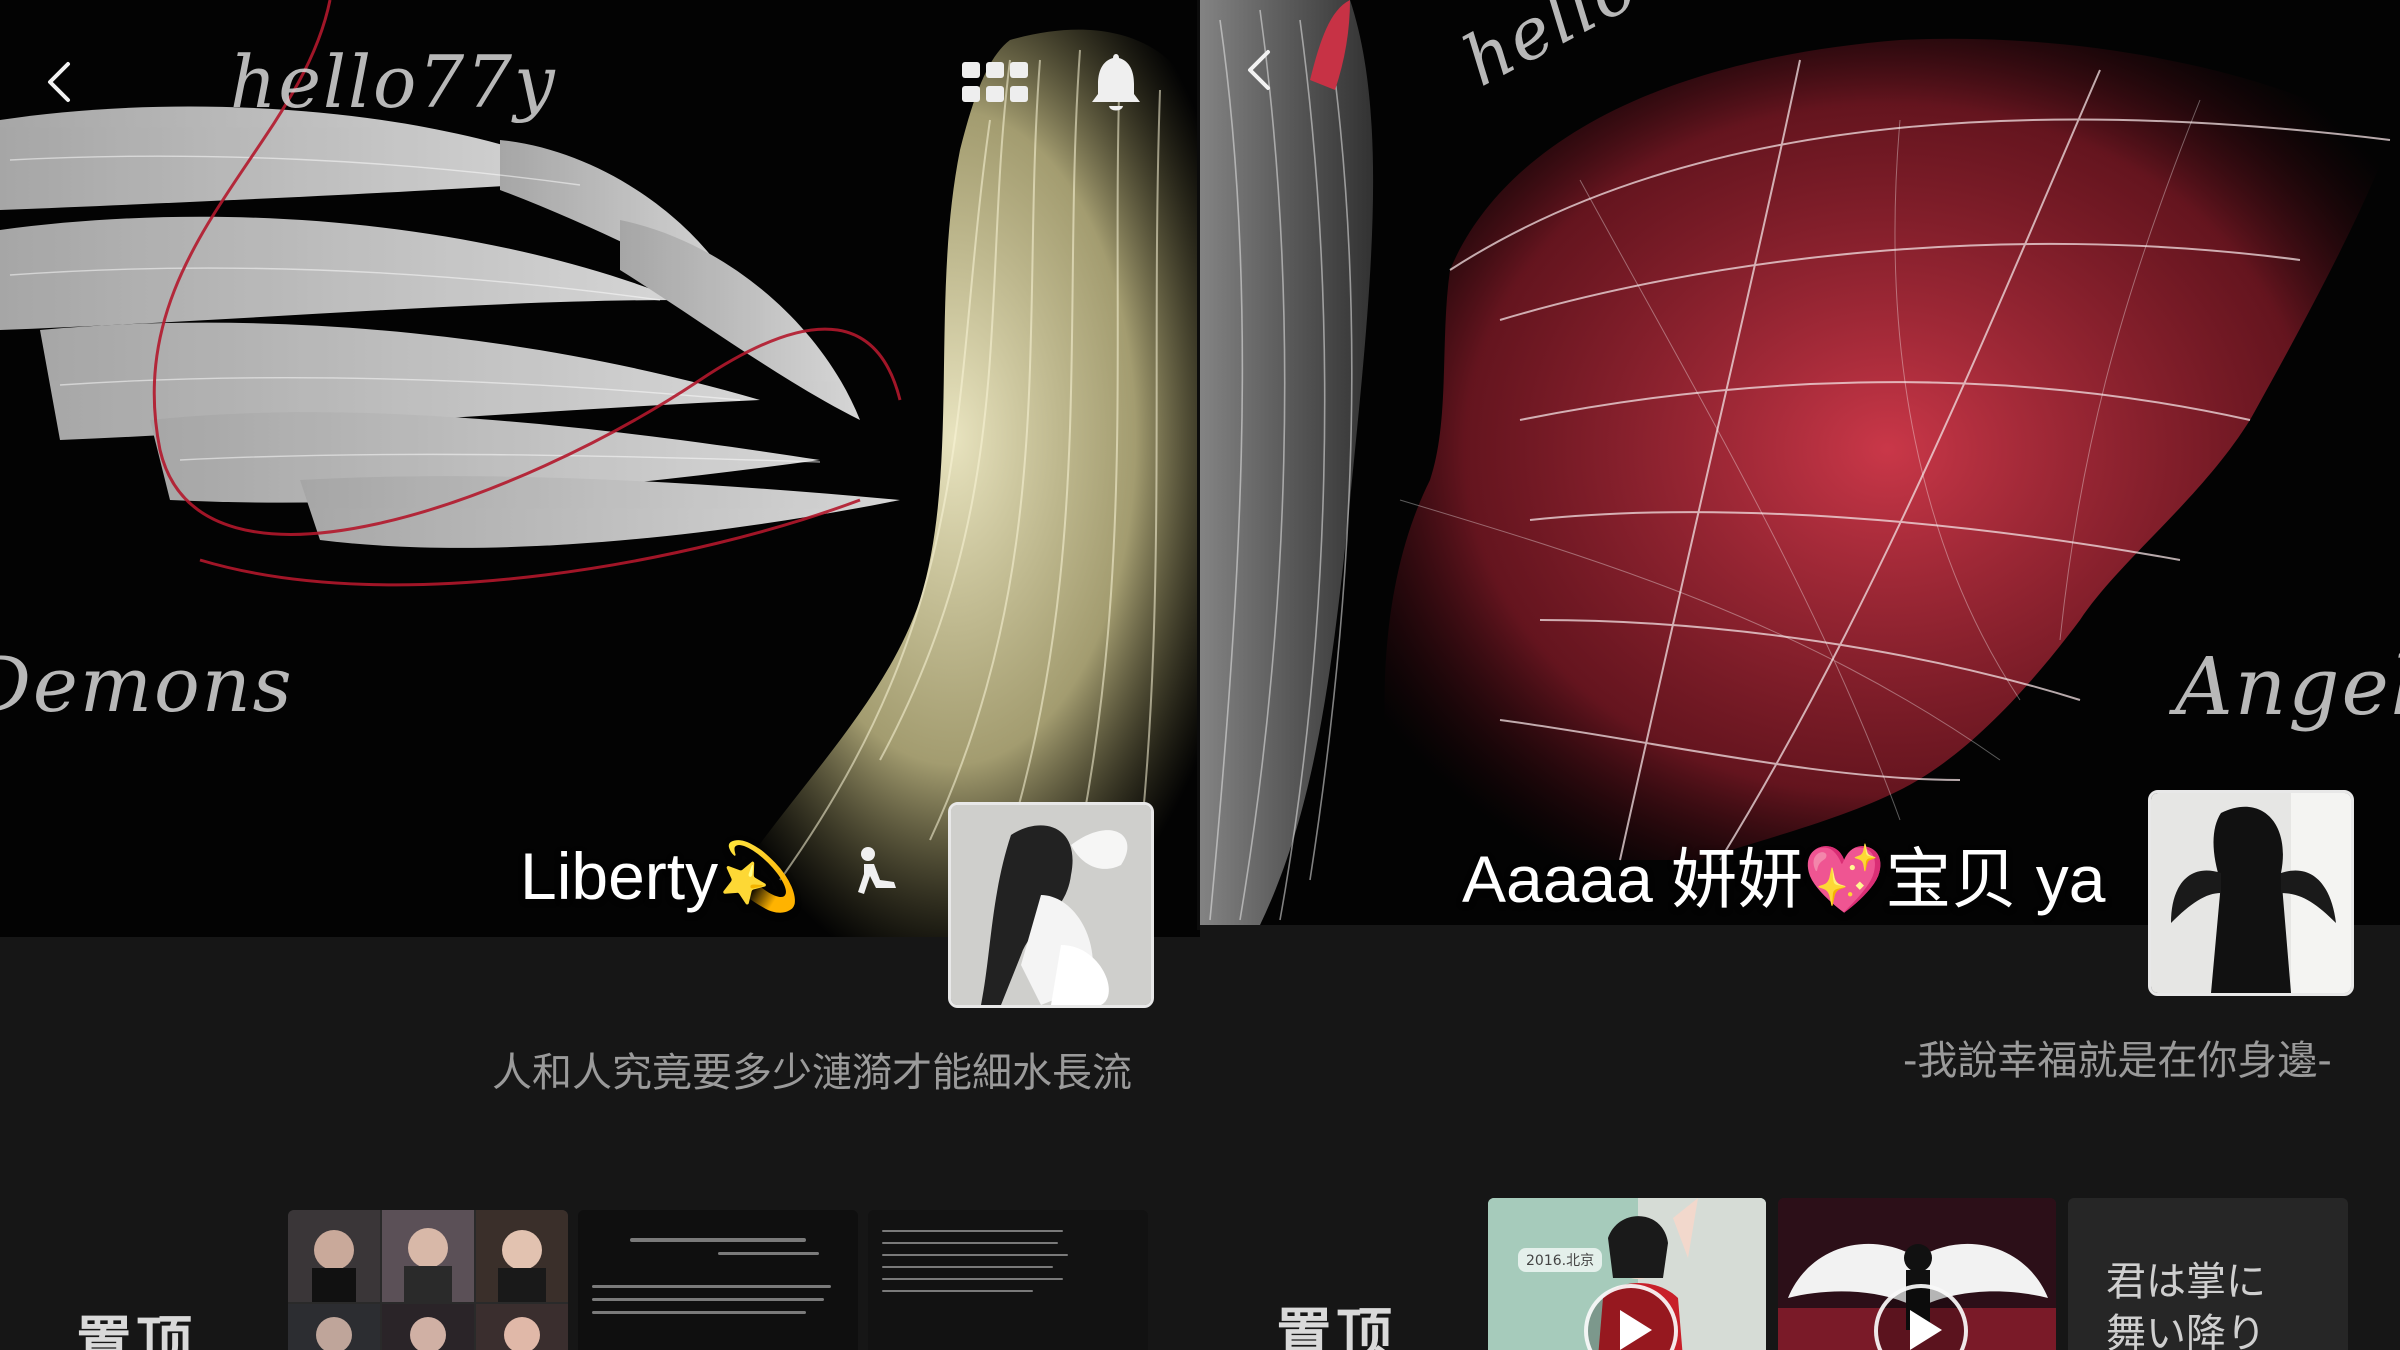  What do you see at coordinates (759, 876) in the screenshot?
I see `dizzy-emoji-icon: 💫` at bounding box center [759, 876].